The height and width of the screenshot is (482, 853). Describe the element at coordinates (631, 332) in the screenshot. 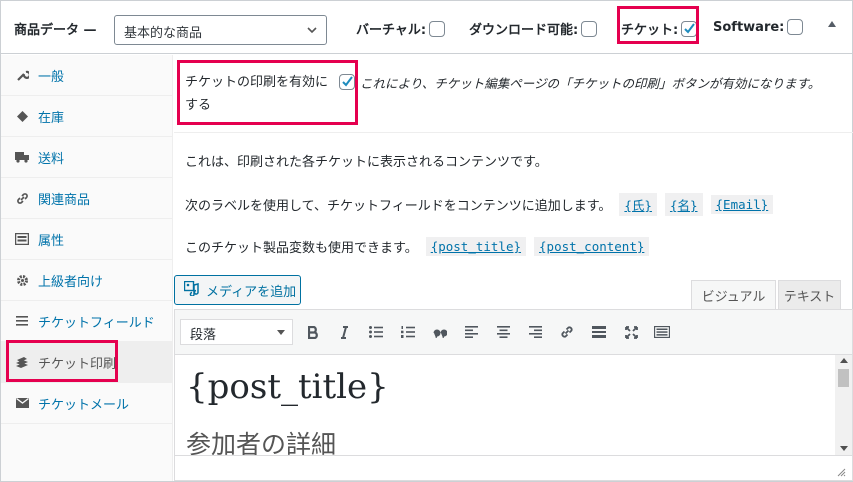

I see `fullscreen-icon` at that location.